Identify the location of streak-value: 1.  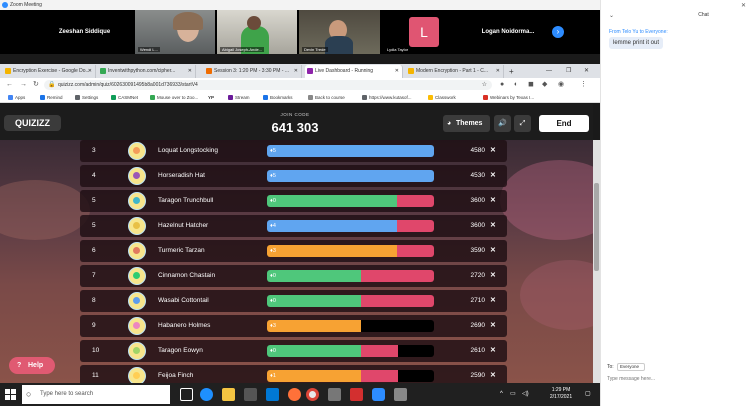
(274, 376).